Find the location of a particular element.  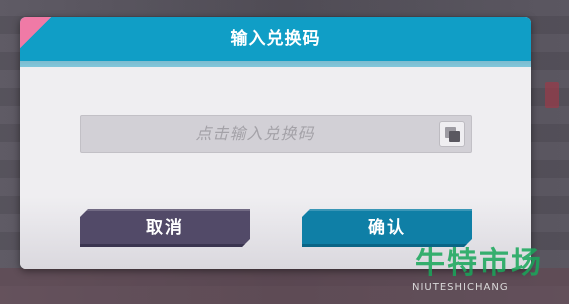

paste-button is located at coordinates (452, 134).